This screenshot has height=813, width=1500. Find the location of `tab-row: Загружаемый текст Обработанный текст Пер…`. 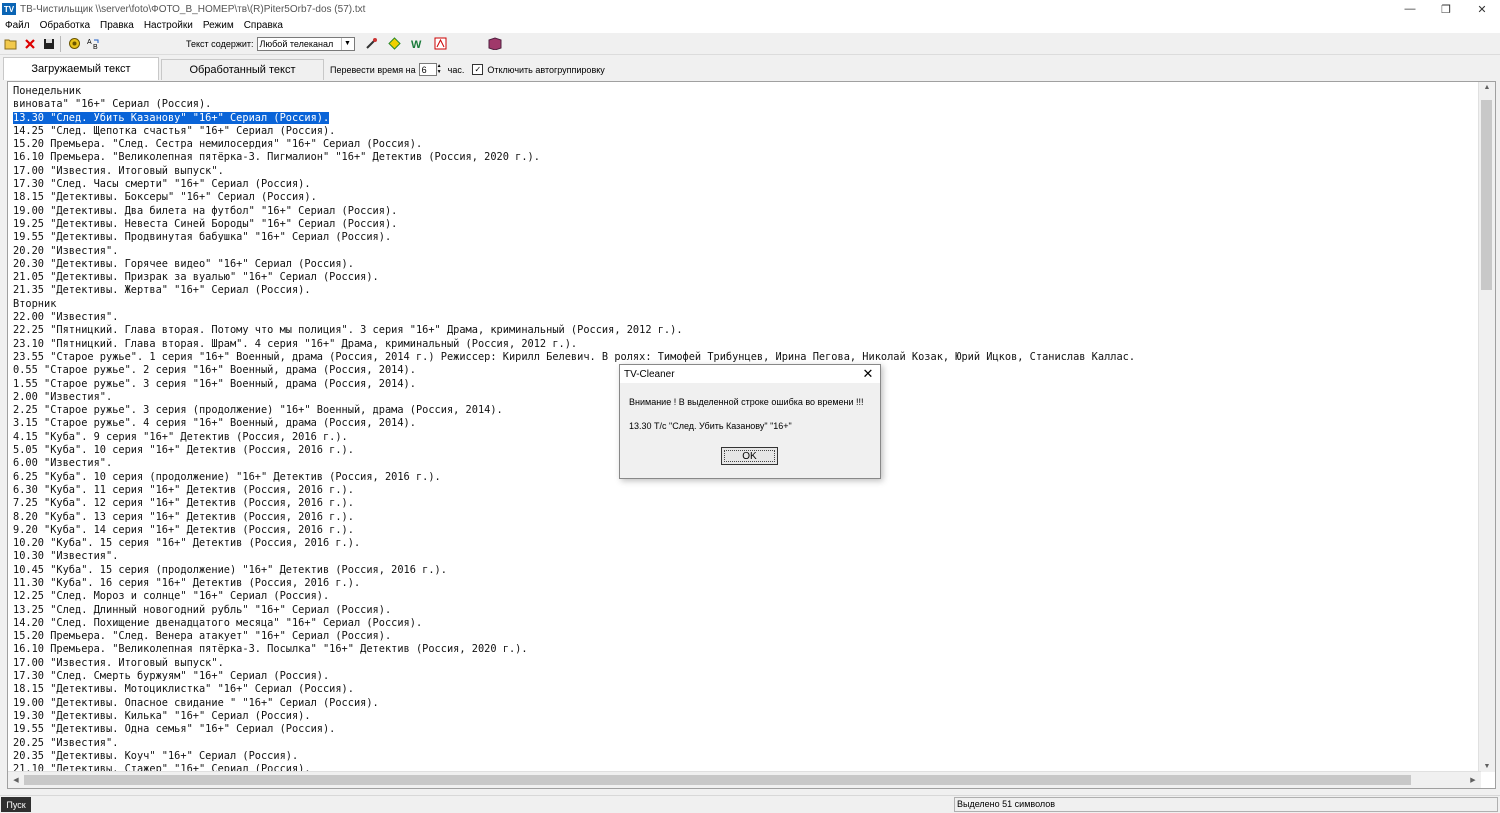

tab-row: Загружаемый текст Обработанный текст Пер… is located at coordinates (750, 68).